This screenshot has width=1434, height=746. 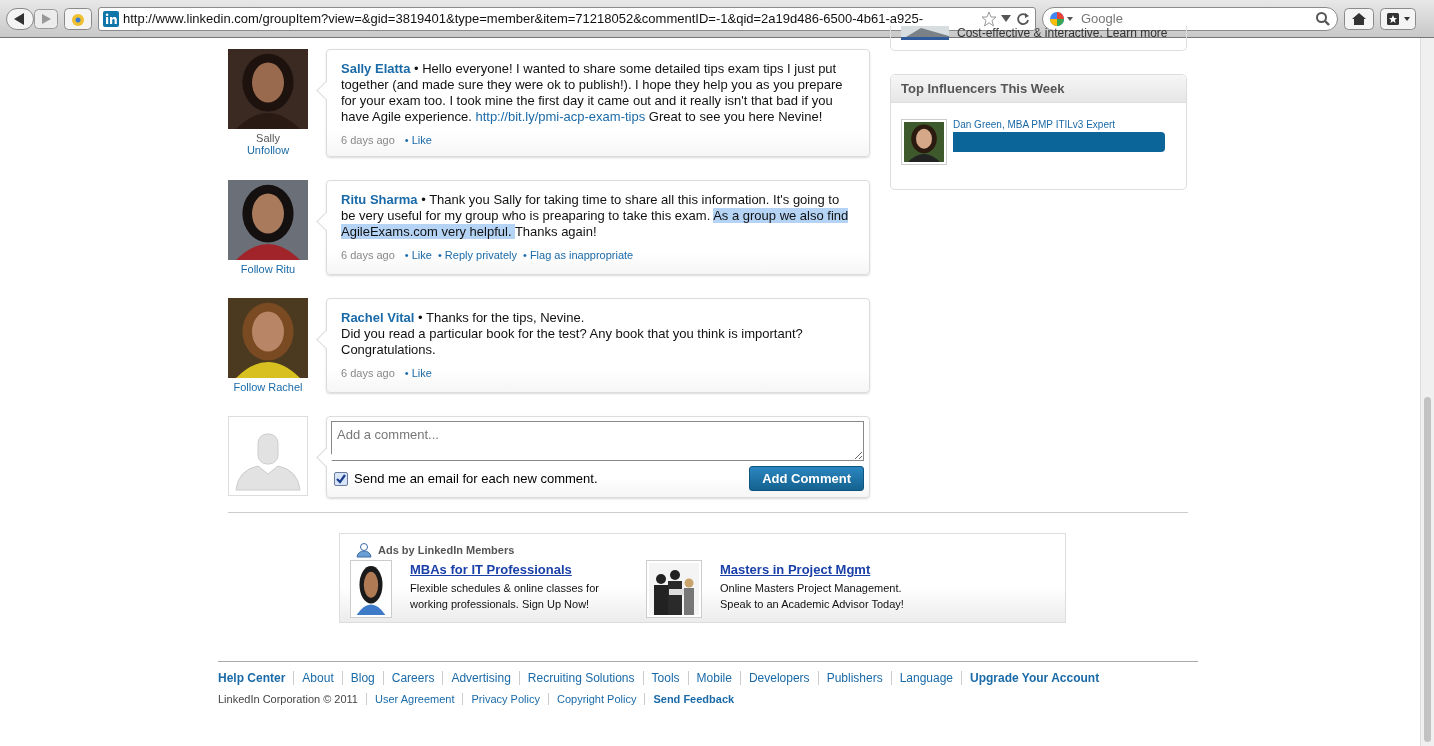 What do you see at coordinates (812, 596) in the screenshot?
I see `ad-text: Online Masters Project Management. Speak to an Academic Advisor Today!` at bounding box center [812, 596].